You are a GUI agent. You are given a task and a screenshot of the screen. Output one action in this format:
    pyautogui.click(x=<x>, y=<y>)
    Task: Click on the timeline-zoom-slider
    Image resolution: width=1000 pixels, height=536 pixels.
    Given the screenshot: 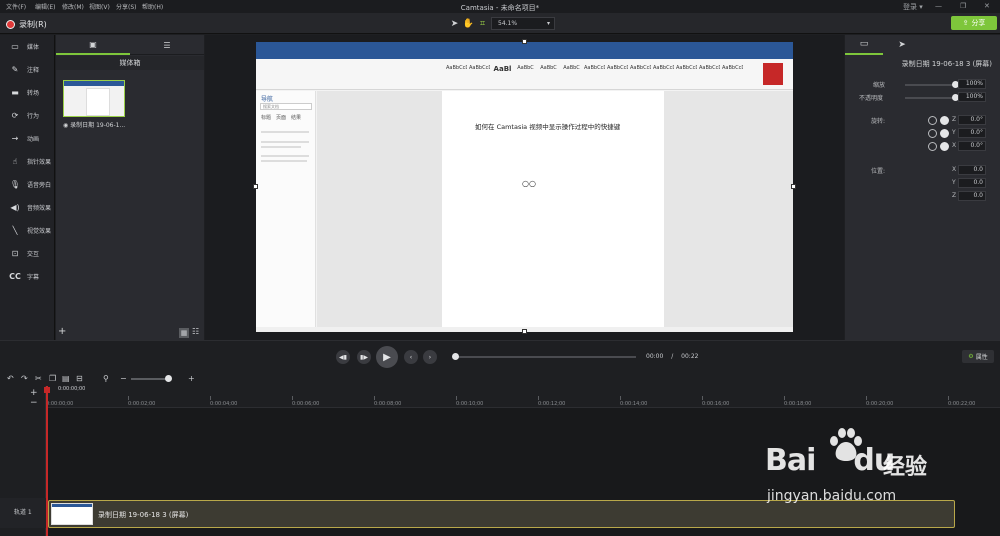 What is the action you would take?
    pyautogui.click(x=151, y=378)
    